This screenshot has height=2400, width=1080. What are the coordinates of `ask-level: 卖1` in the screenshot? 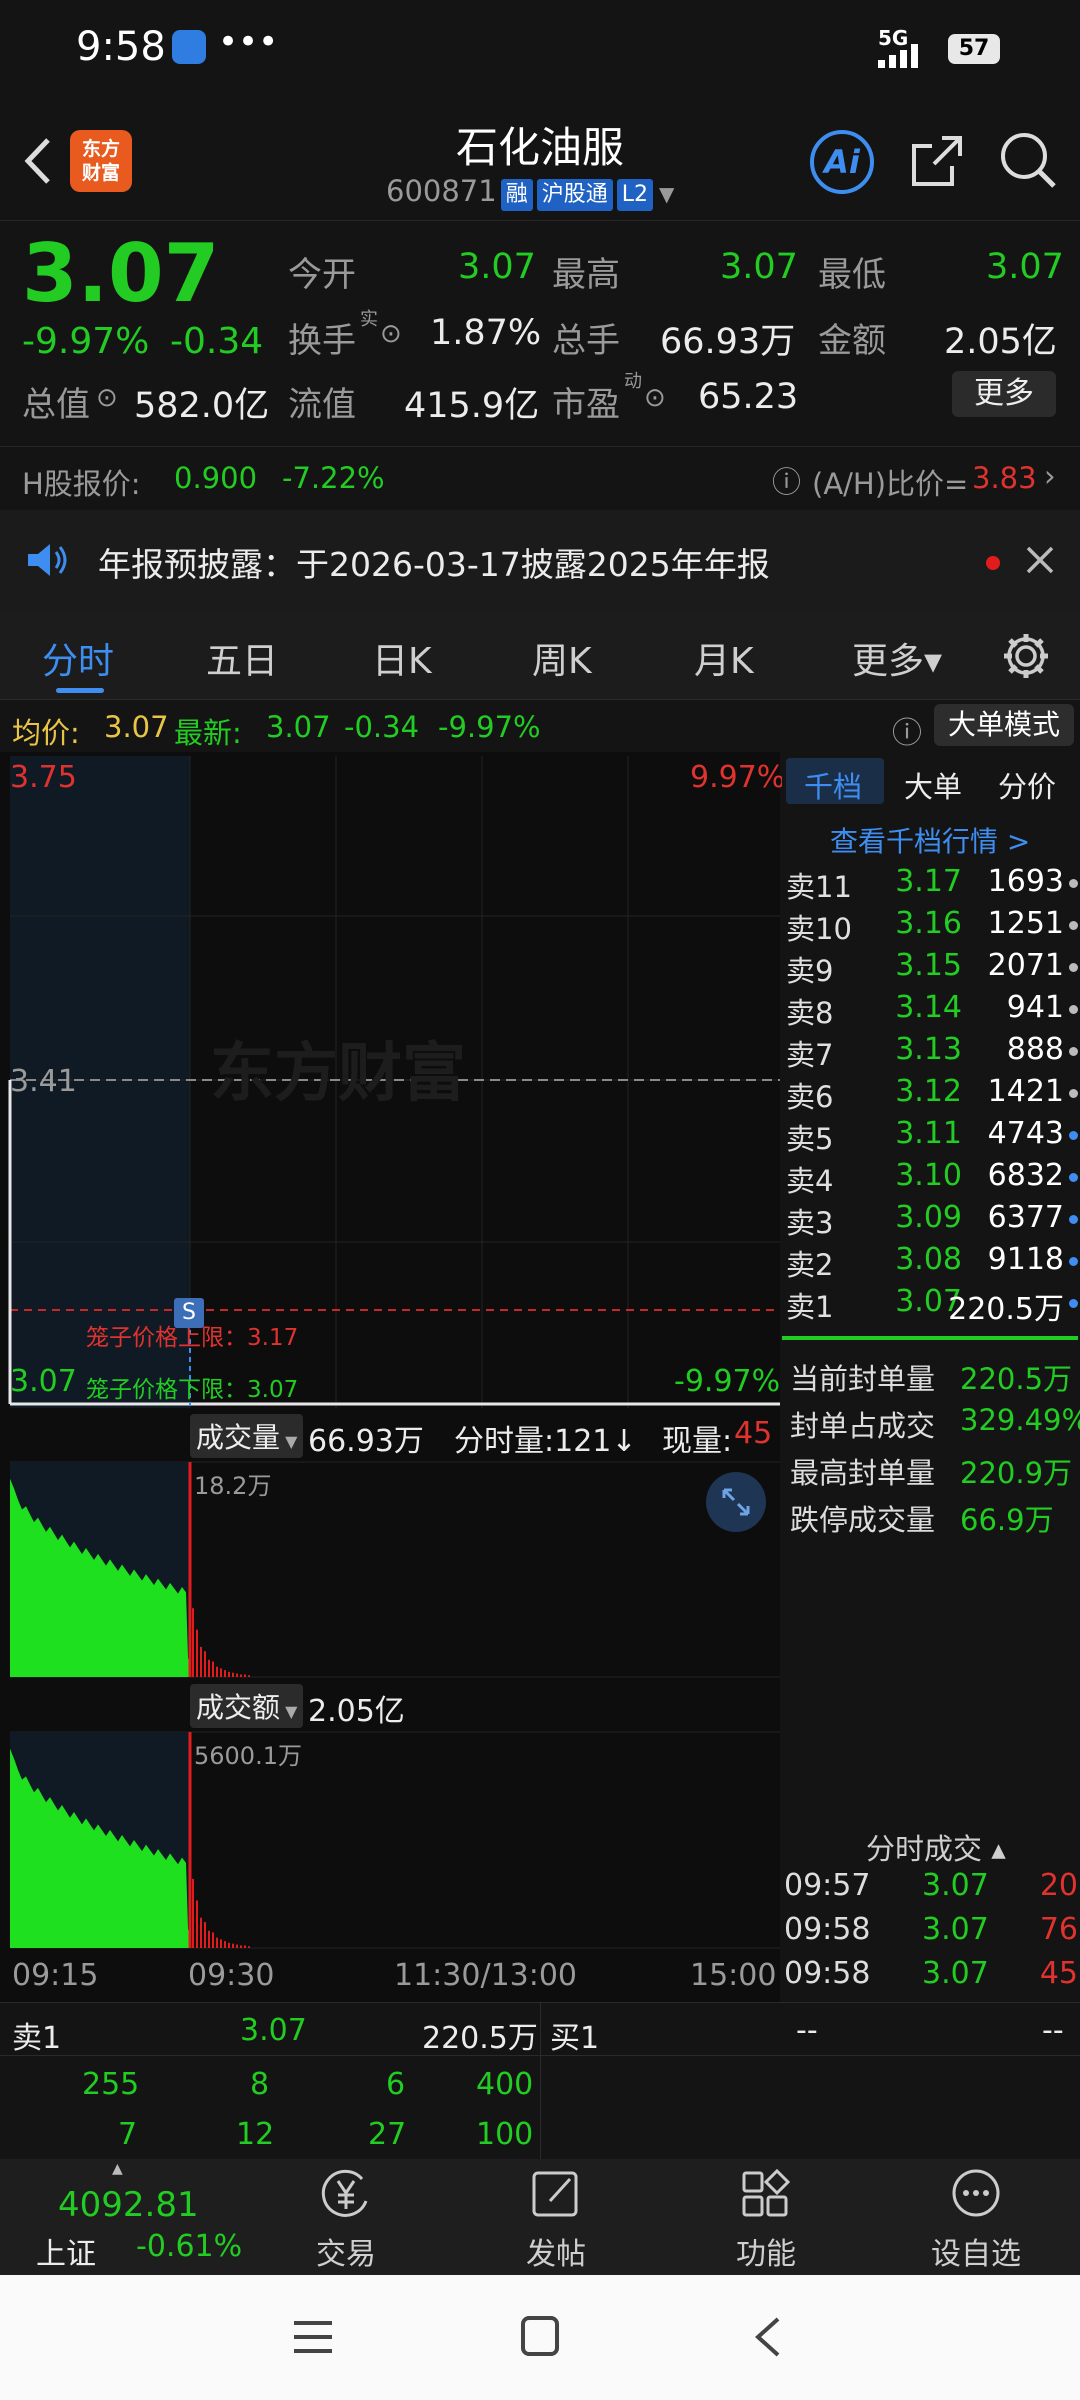 It's located at (810, 1307).